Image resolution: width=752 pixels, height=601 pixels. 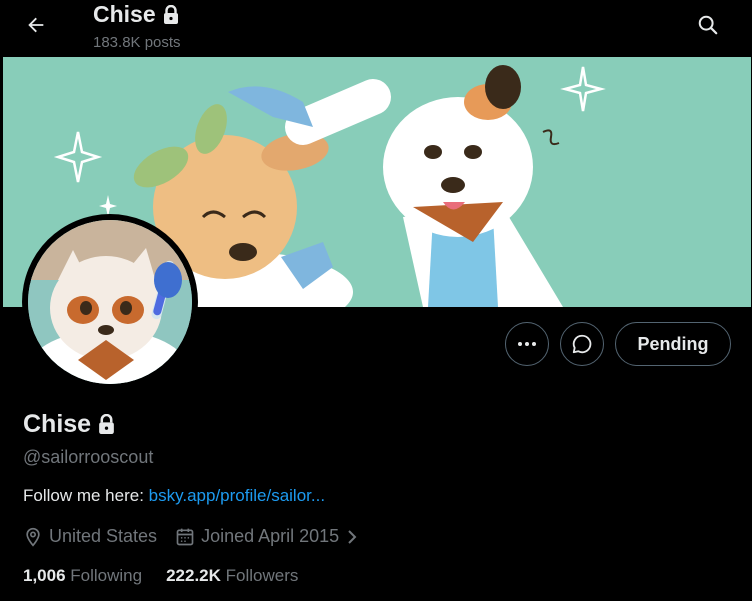 What do you see at coordinates (270, 536) in the screenshot?
I see `joined-text: Joined April 2015` at bounding box center [270, 536].